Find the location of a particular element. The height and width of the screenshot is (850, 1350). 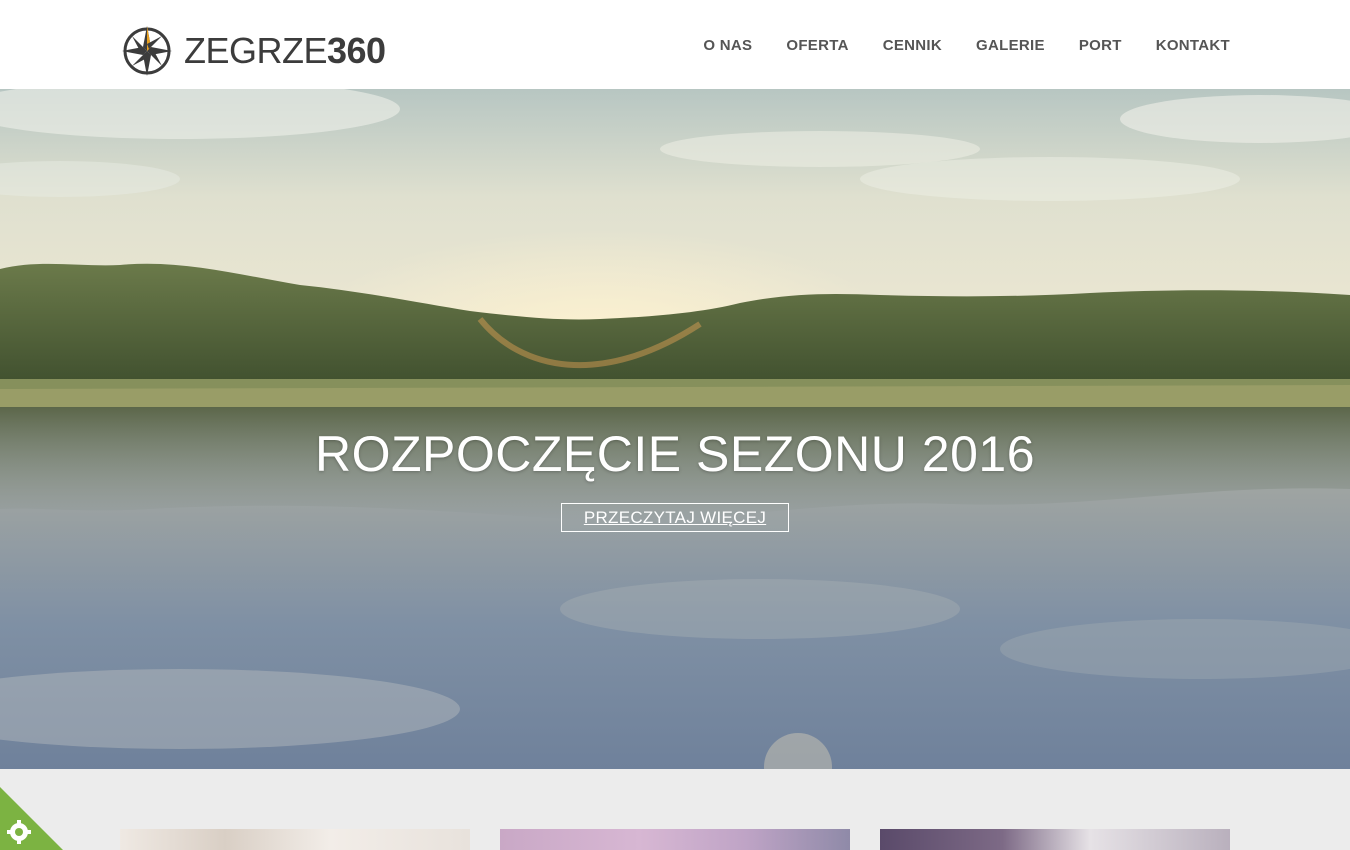

nav-item-oferta: OFERTA is located at coordinates (817, 45).